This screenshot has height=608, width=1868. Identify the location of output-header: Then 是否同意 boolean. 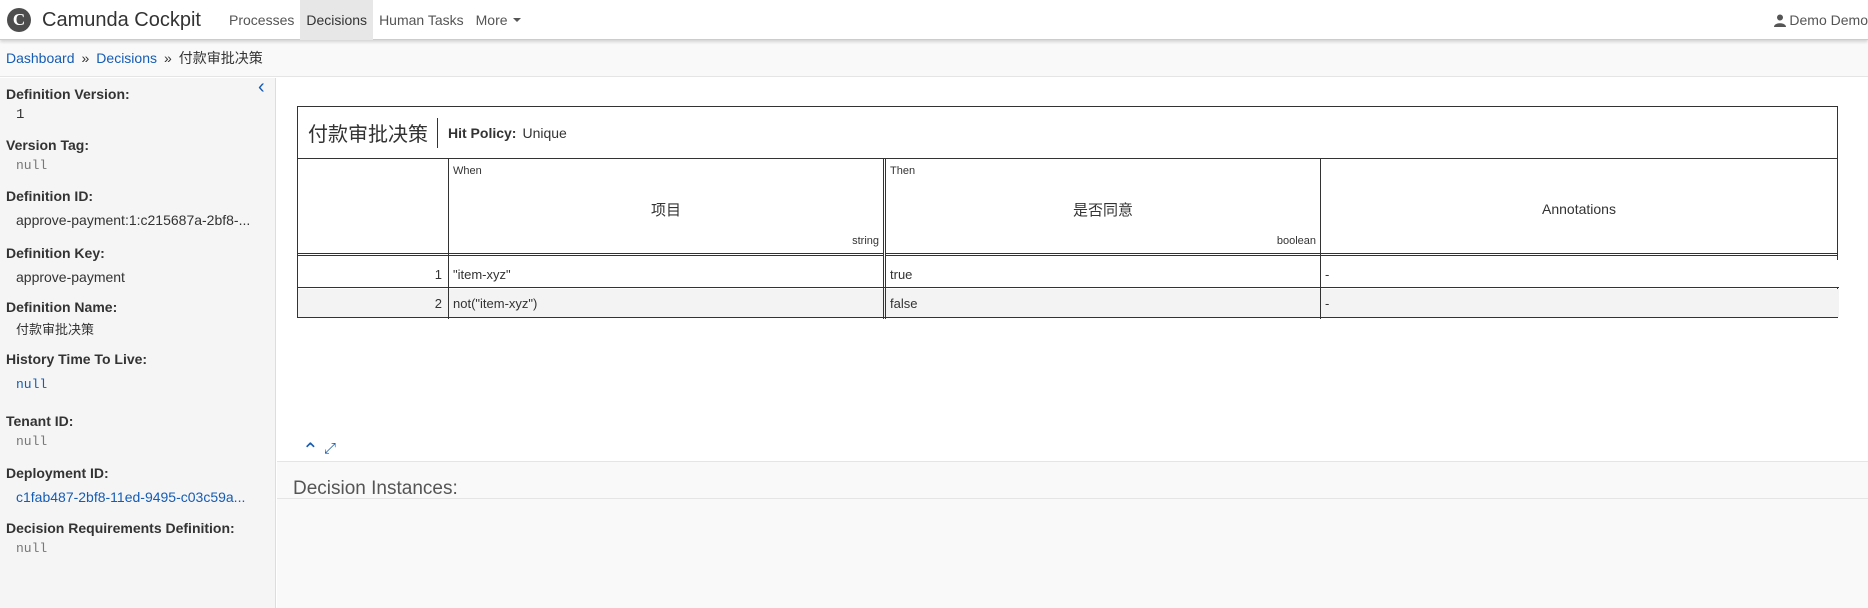
(1103, 207).